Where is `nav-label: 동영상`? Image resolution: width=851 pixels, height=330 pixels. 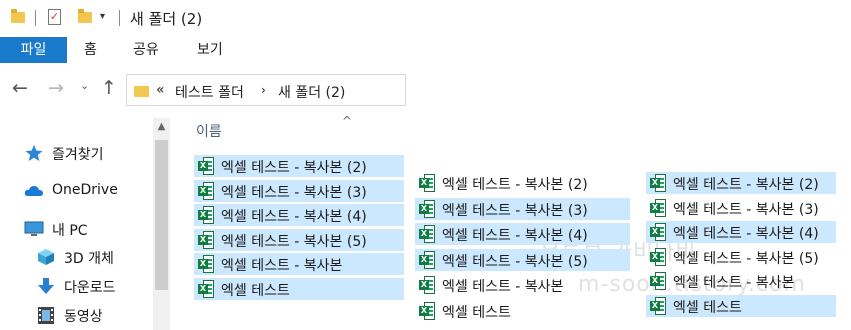 nav-label: 동영상 is located at coordinates (83, 317).